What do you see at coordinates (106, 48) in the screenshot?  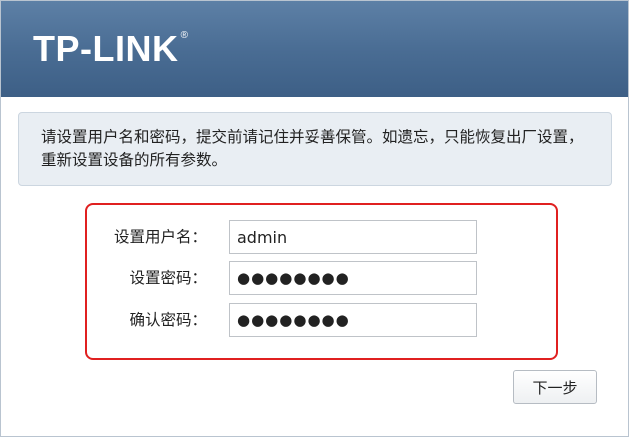 I see `brand-name: TP-LINK` at bounding box center [106, 48].